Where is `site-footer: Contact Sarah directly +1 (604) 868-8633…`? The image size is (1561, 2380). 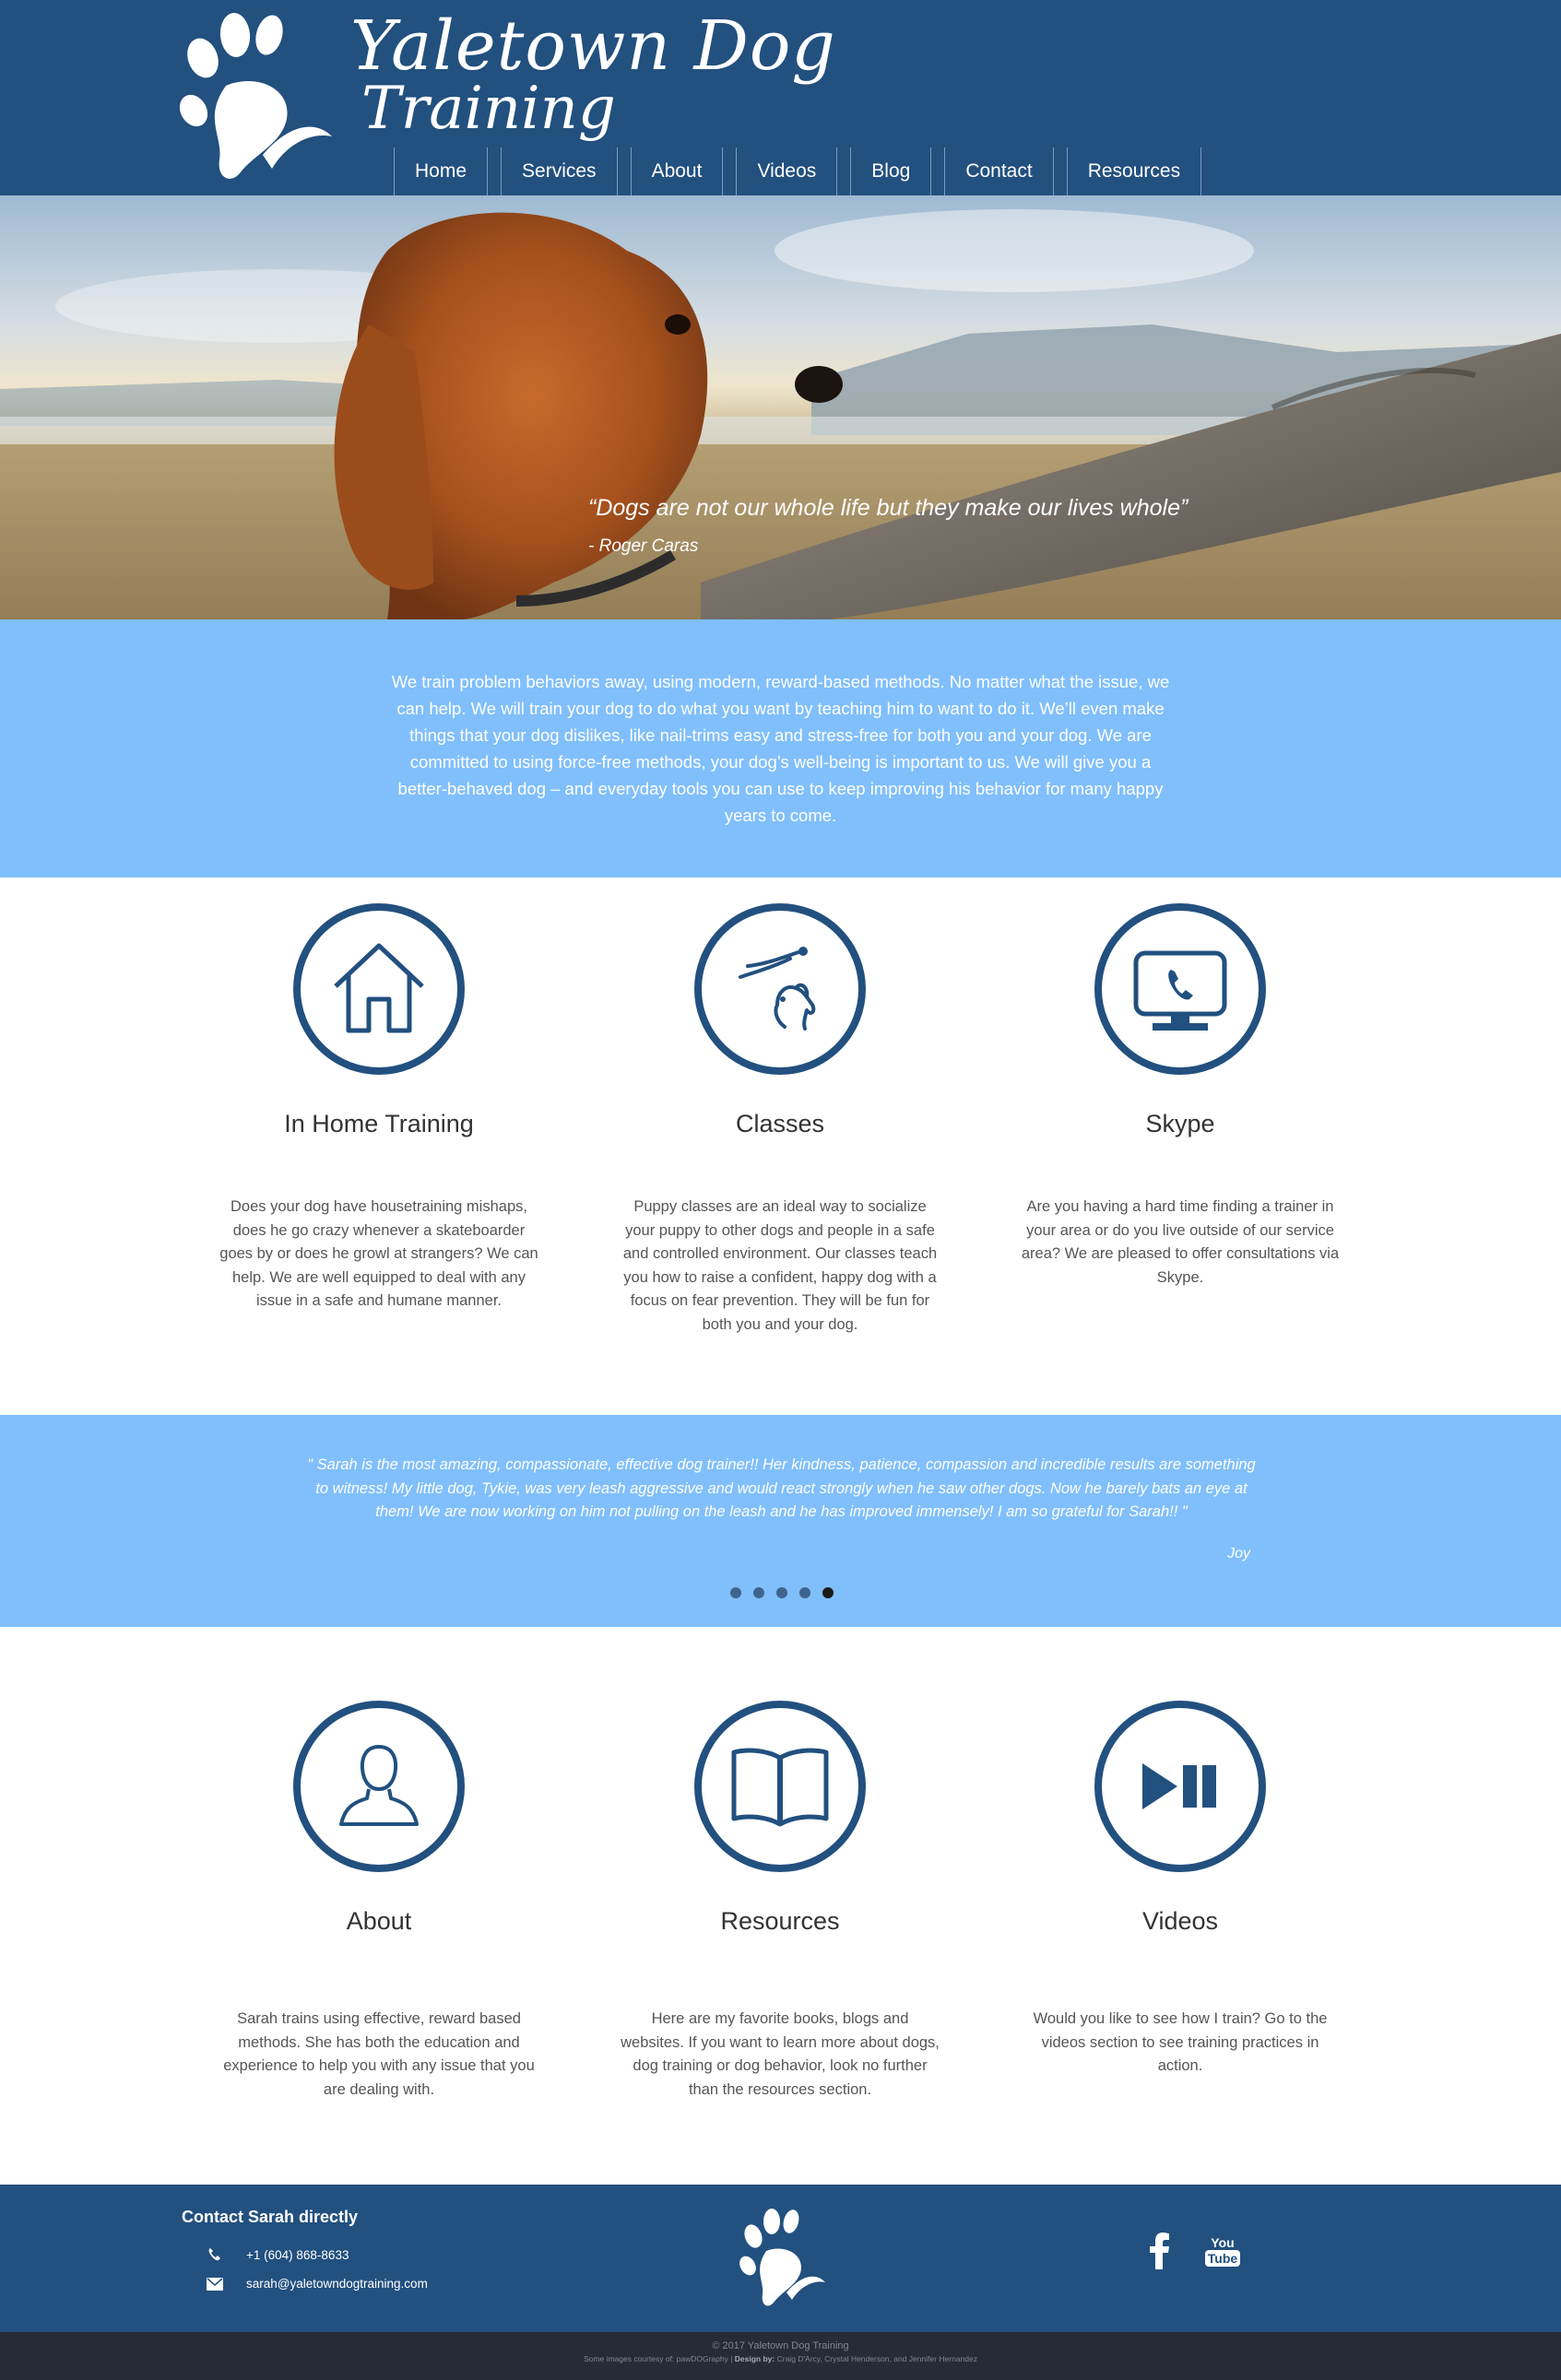 site-footer: Contact Sarah directly +1 (604) 868-8633… is located at coordinates (780, 2258).